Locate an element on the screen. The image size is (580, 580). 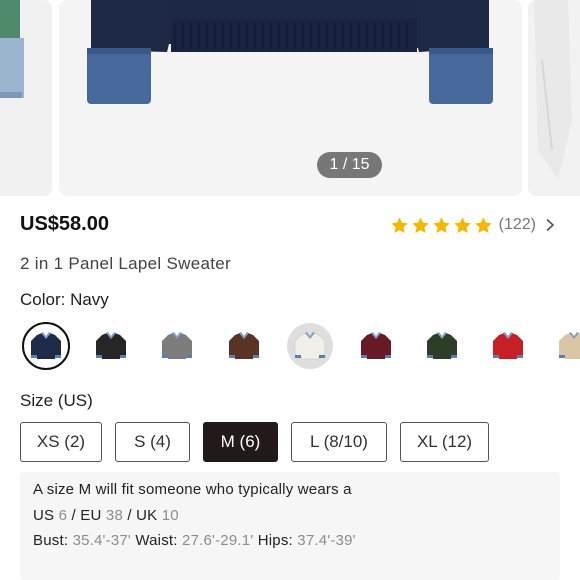
size-label: Size (US) is located at coordinates (56, 400).